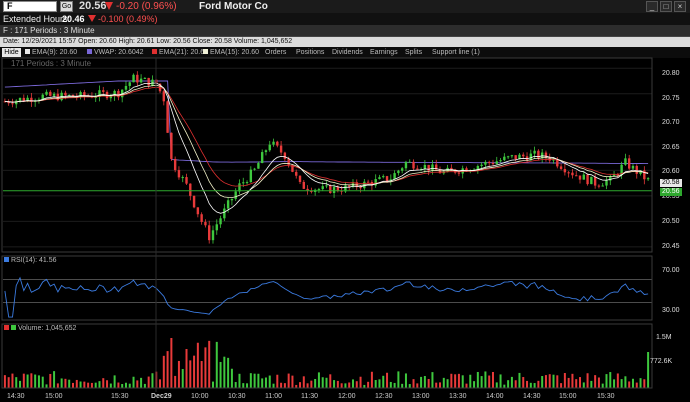 The height and width of the screenshot is (402, 690). I want to click on periods-watermark: 171 Periods : 3 Minute, so click(51, 63).